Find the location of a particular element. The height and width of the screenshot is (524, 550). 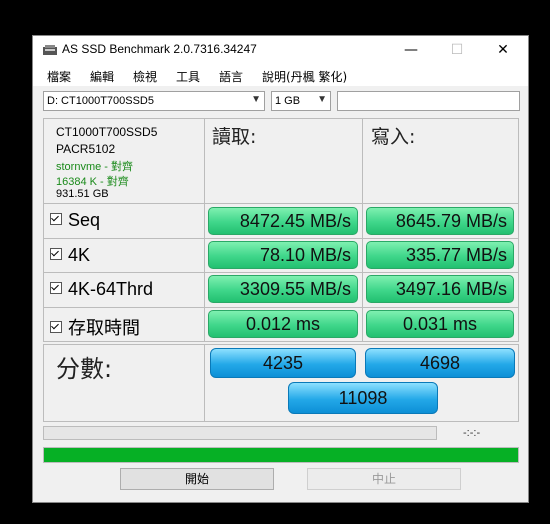

row-label-access: 存取時間 is located at coordinates (104, 328).